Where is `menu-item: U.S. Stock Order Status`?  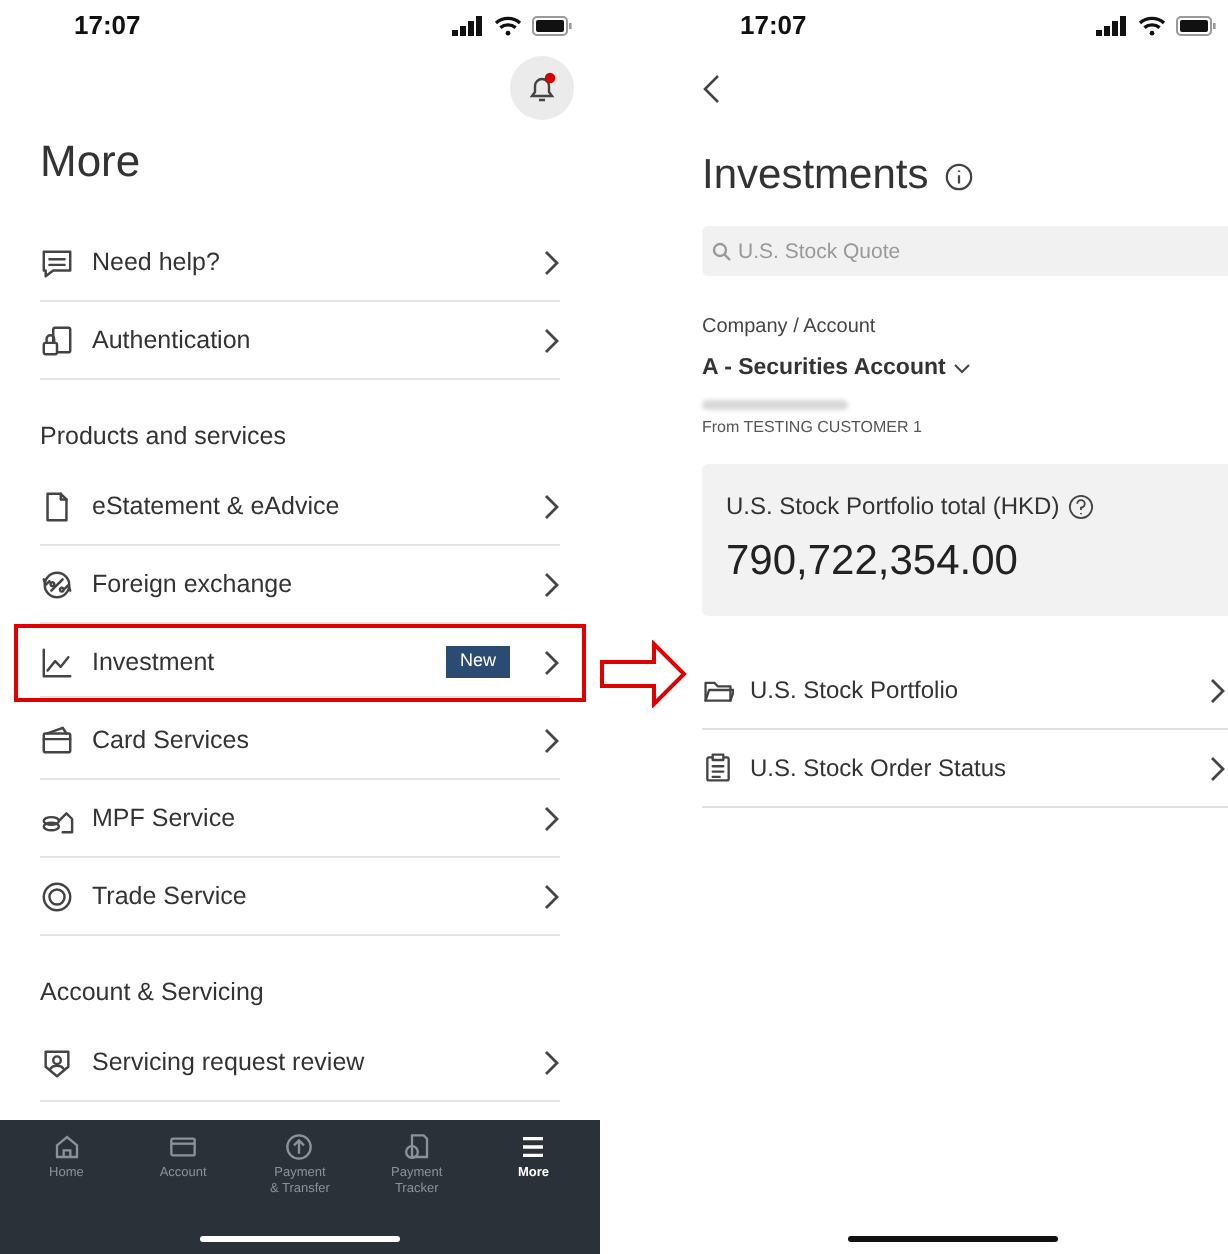
menu-item: U.S. Stock Order Status is located at coordinates (965, 769).